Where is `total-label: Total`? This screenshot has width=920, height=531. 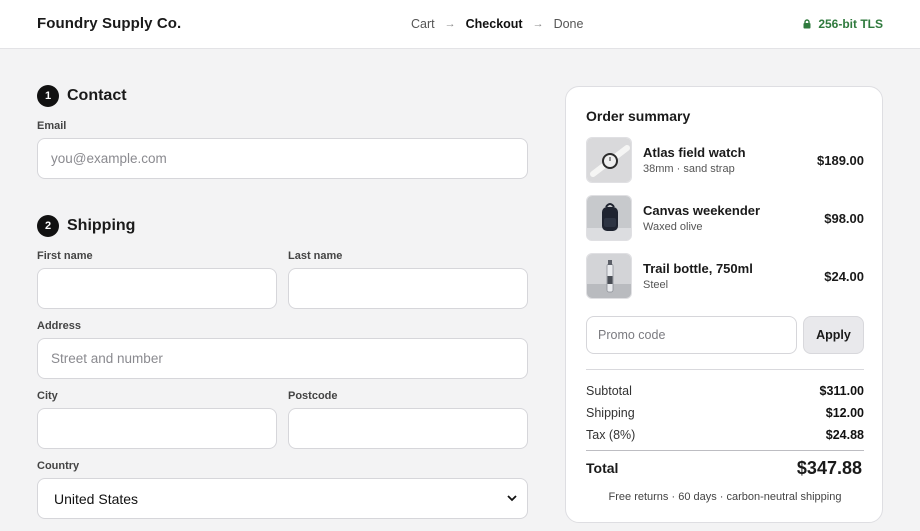 total-label: Total is located at coordinates (602, 468).